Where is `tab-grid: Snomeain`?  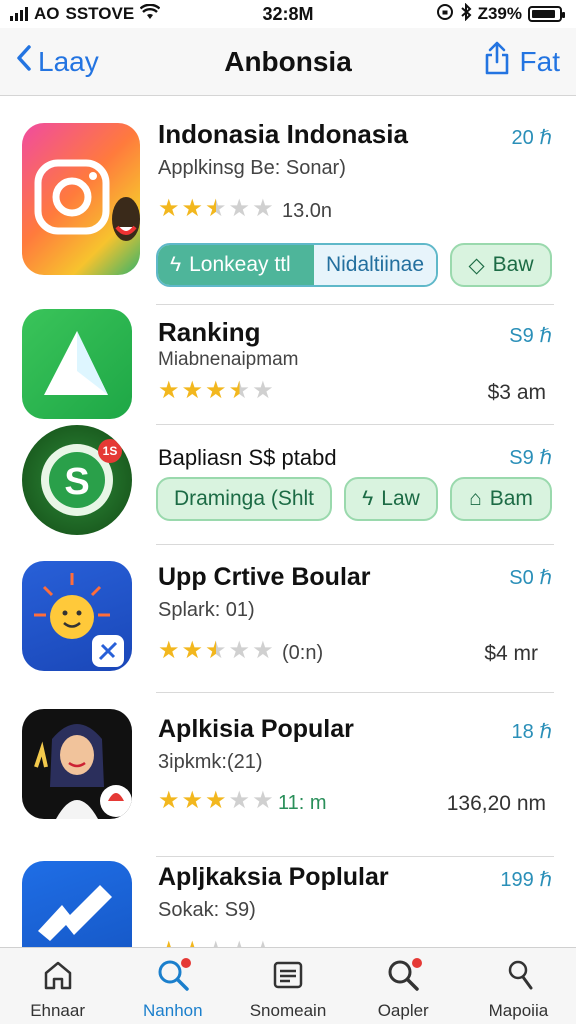
tab-grid: Snomeain is located at coordinates (287, 986).